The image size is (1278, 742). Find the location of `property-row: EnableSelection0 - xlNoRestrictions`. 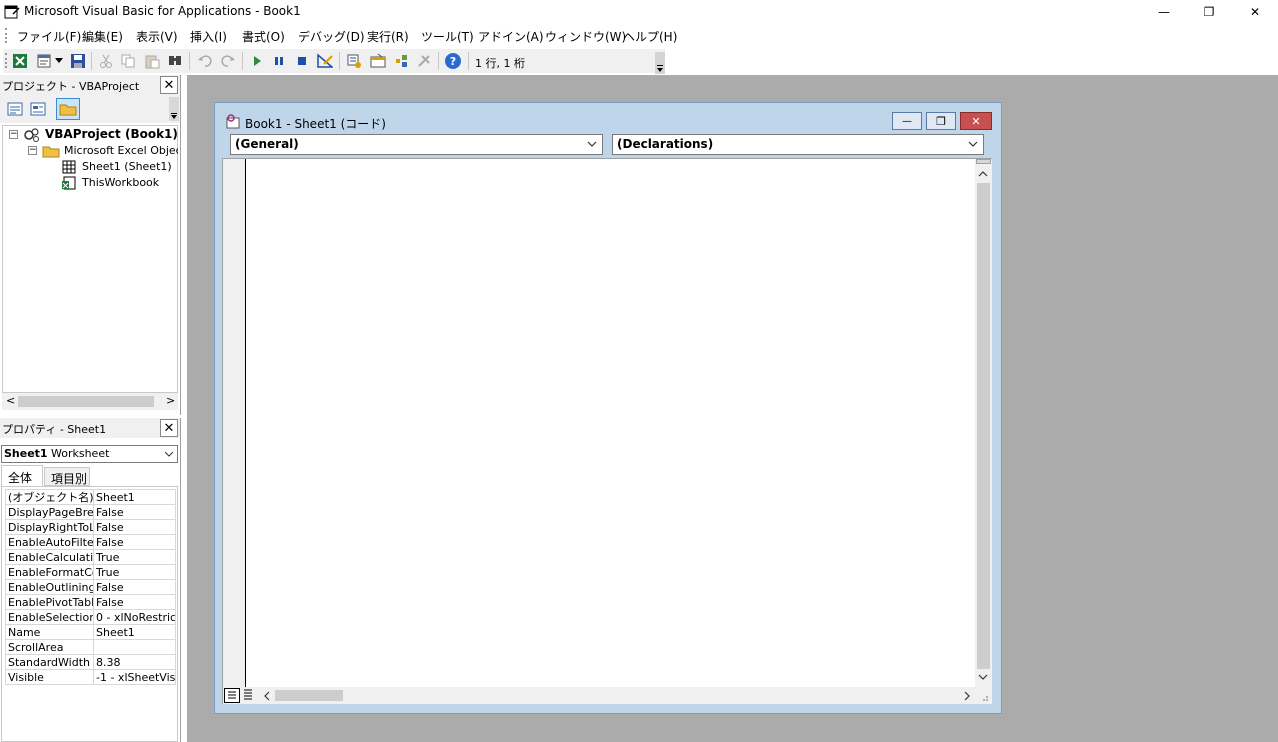

property-row: EnableSelection0 - xlNoRestrictions is located at coordinates (90, 617).